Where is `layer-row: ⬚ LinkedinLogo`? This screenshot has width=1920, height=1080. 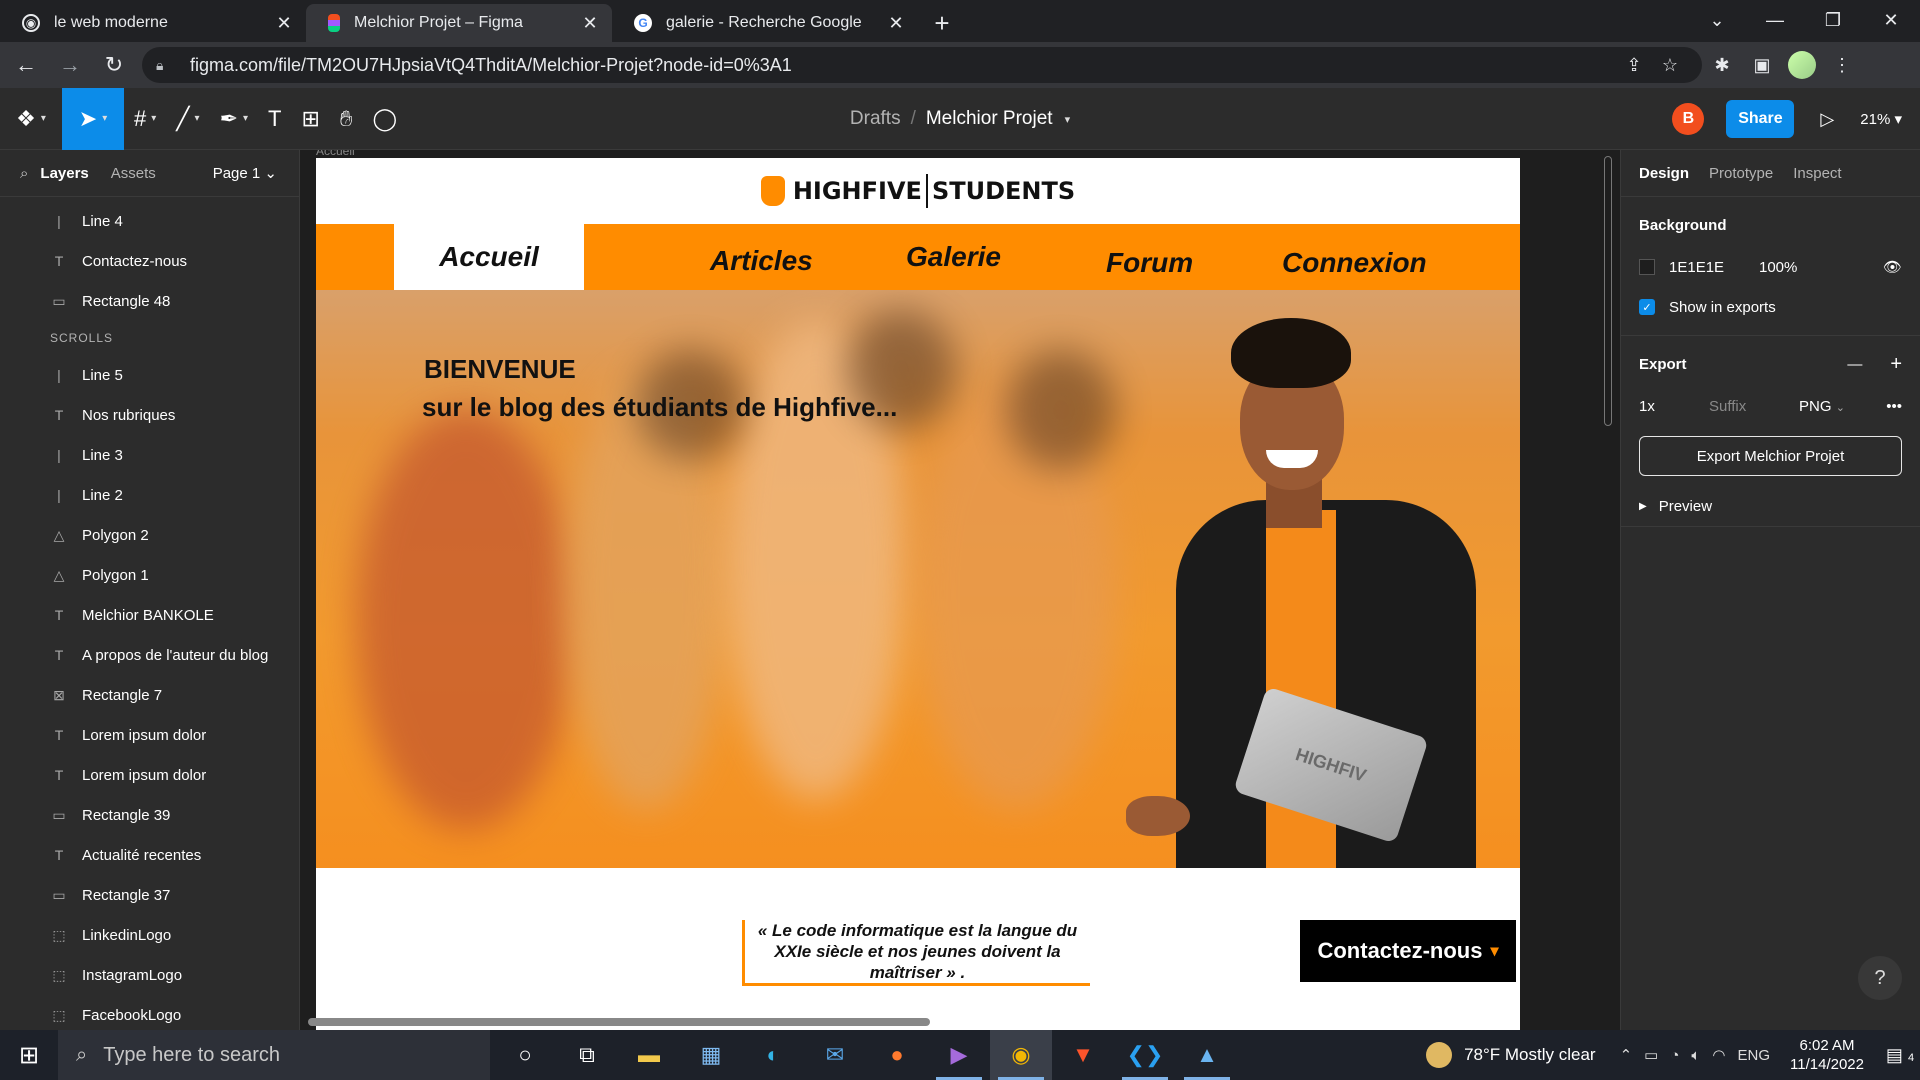
layer-row: ⬚ LinkedinLogo is located at coordinates (149, 935).